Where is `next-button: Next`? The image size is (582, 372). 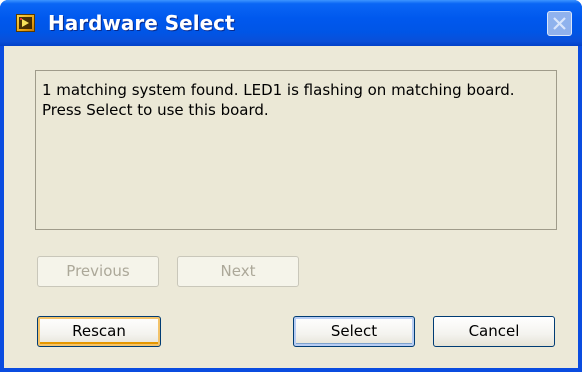
next-button: Next is located at coordinates (238, 271).